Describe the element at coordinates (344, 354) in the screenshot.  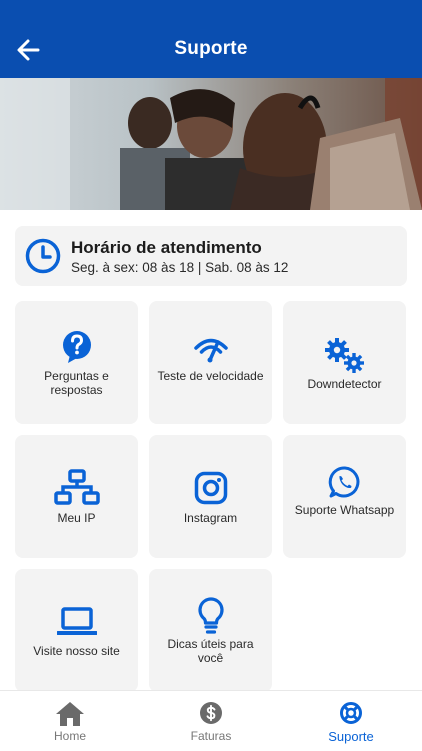
I see `gears-icon` at that location.